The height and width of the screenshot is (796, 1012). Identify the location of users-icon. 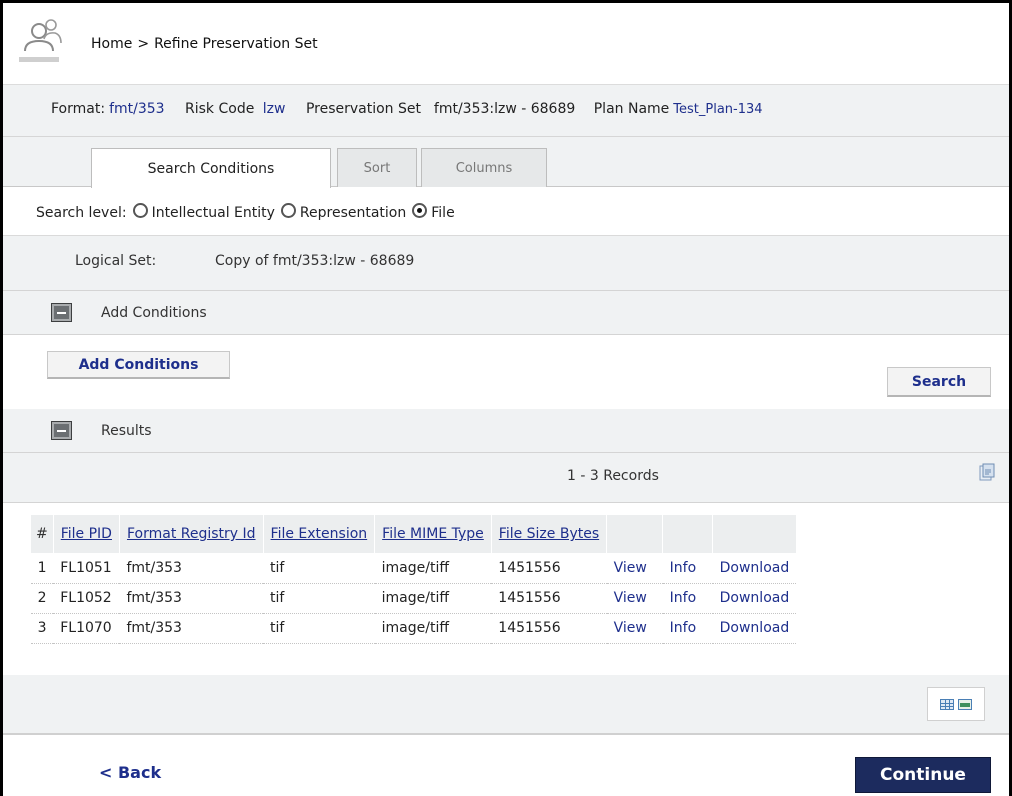
(40, 40).